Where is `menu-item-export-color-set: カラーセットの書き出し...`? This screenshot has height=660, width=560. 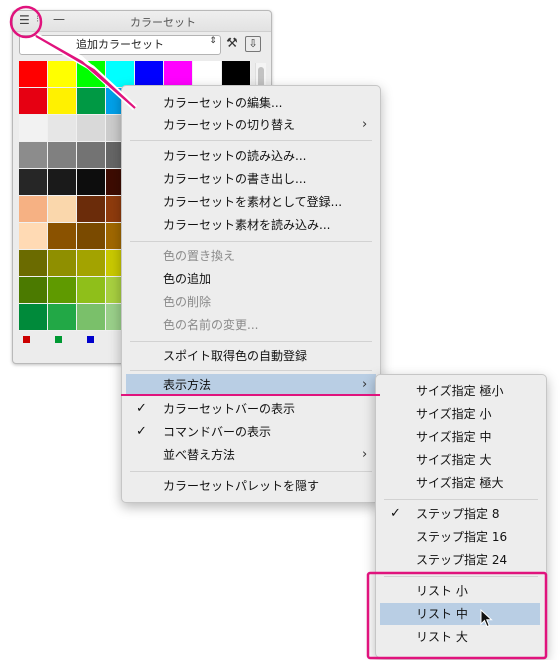
menu-item-export-color-set: カラーセットの書き出し... is located at coordinates (251, 179).